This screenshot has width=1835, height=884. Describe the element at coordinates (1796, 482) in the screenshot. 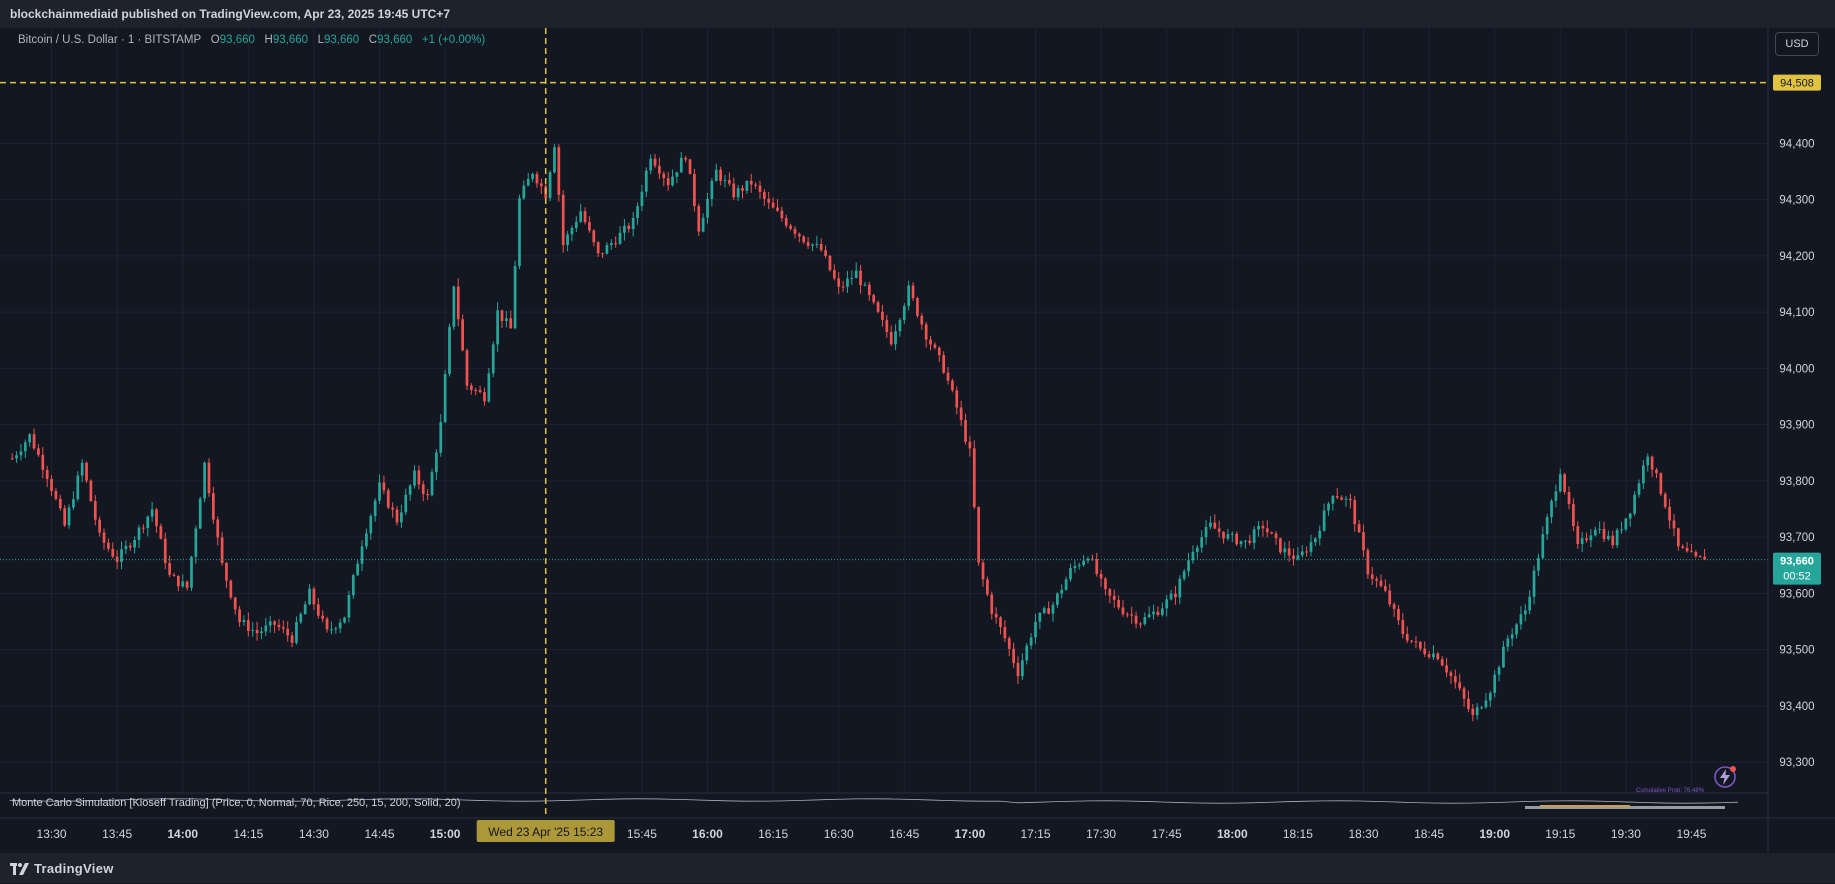

I see `price-tick-label: 93,800` at that location.